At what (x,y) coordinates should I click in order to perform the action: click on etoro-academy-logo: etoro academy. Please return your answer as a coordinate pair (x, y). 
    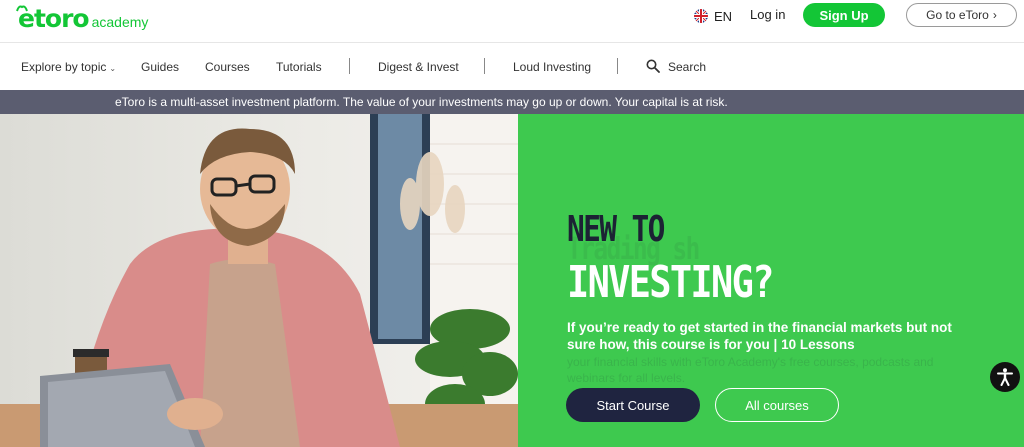
    Looking at the image, I should click on (82, 18).